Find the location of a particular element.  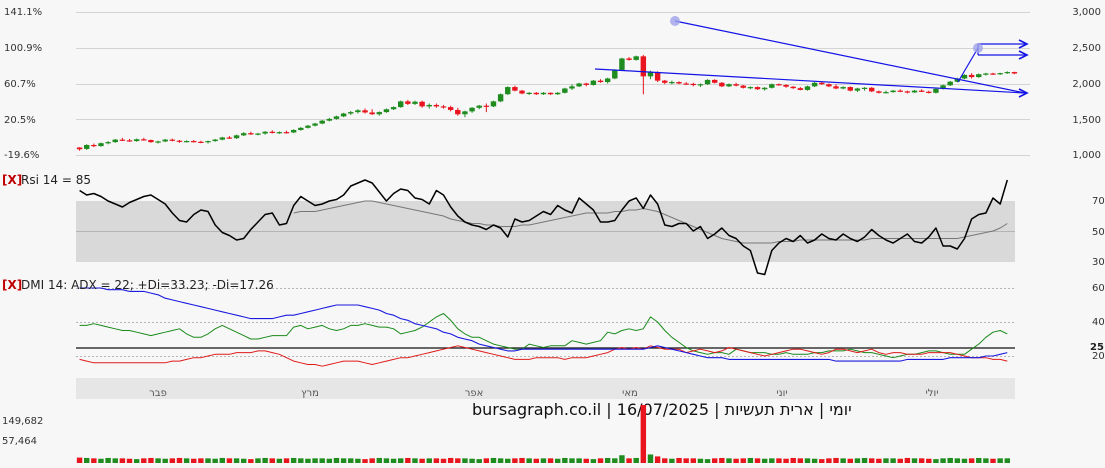

dmi-close-button: [X] is located at coordinates (12, 285).